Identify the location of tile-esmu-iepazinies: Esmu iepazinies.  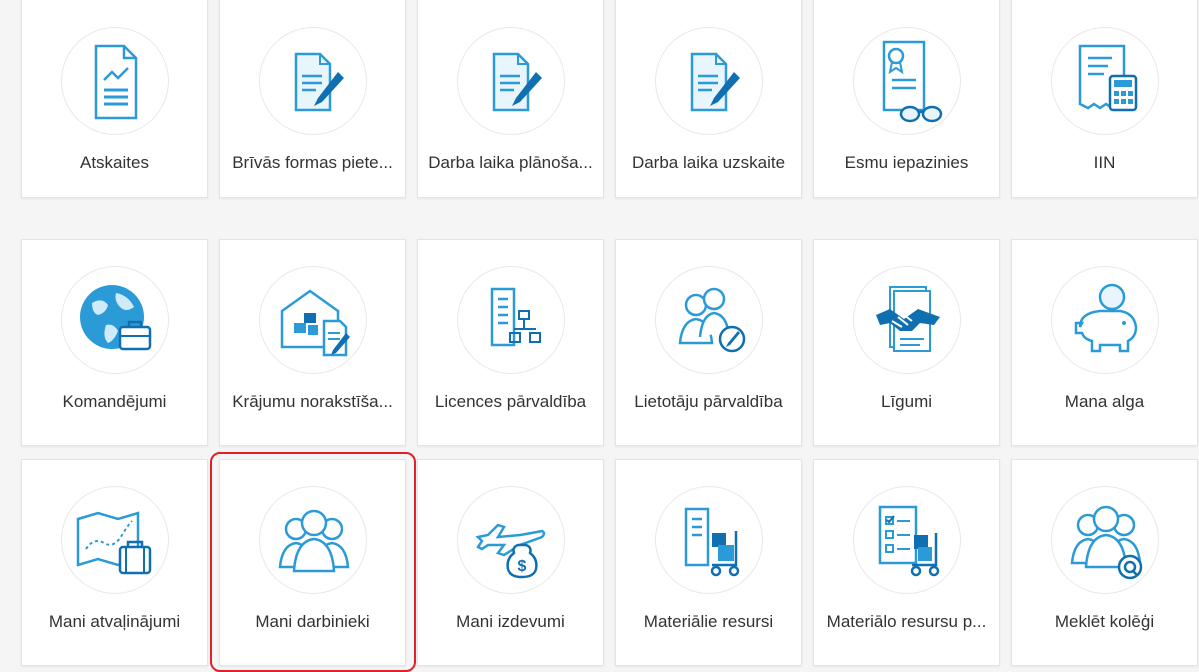
(906, 99).